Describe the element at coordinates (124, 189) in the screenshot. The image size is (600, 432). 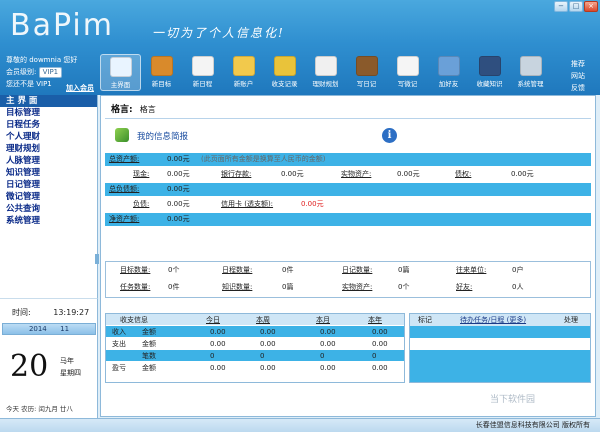
I see `total-debt-label: 总负债额:` at that location.